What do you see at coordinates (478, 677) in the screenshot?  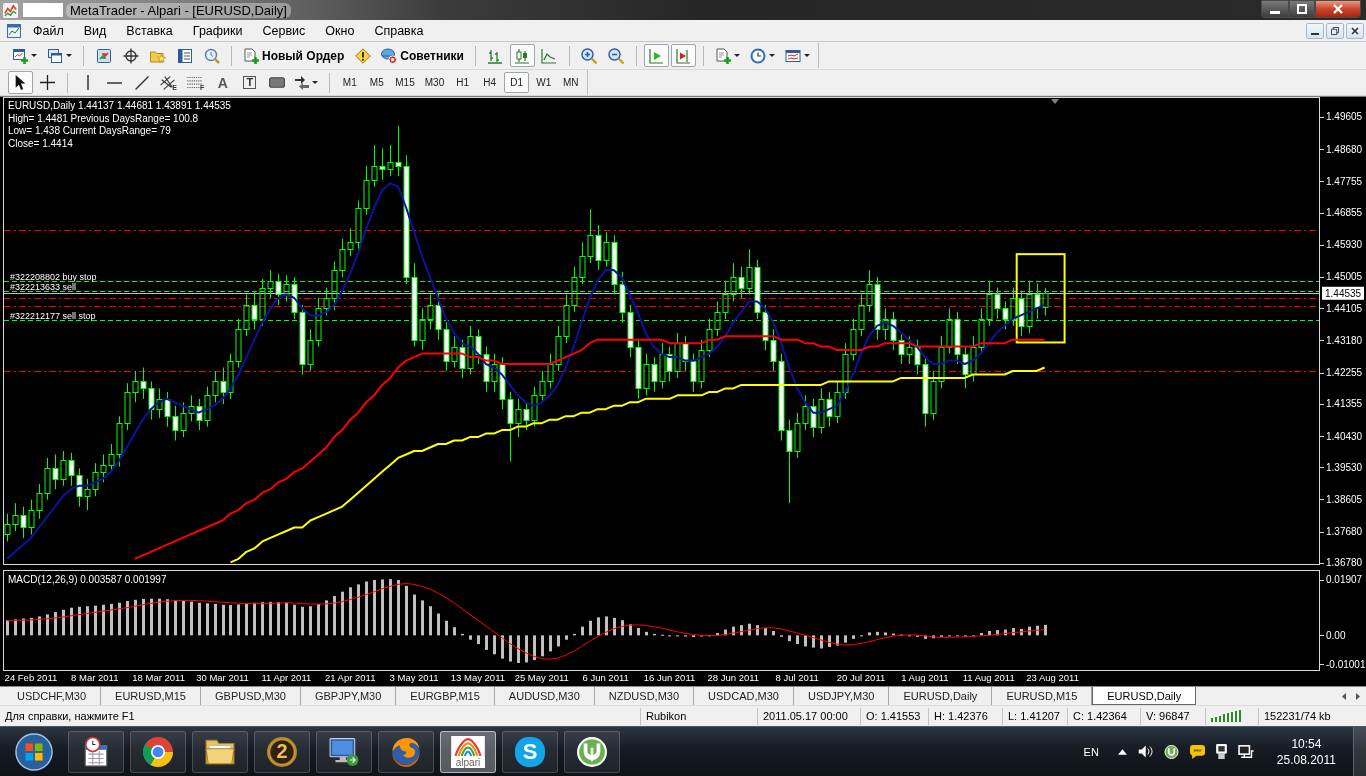 I see `date-axis-label: 13 May 2011` at bounding box center [478, 677].